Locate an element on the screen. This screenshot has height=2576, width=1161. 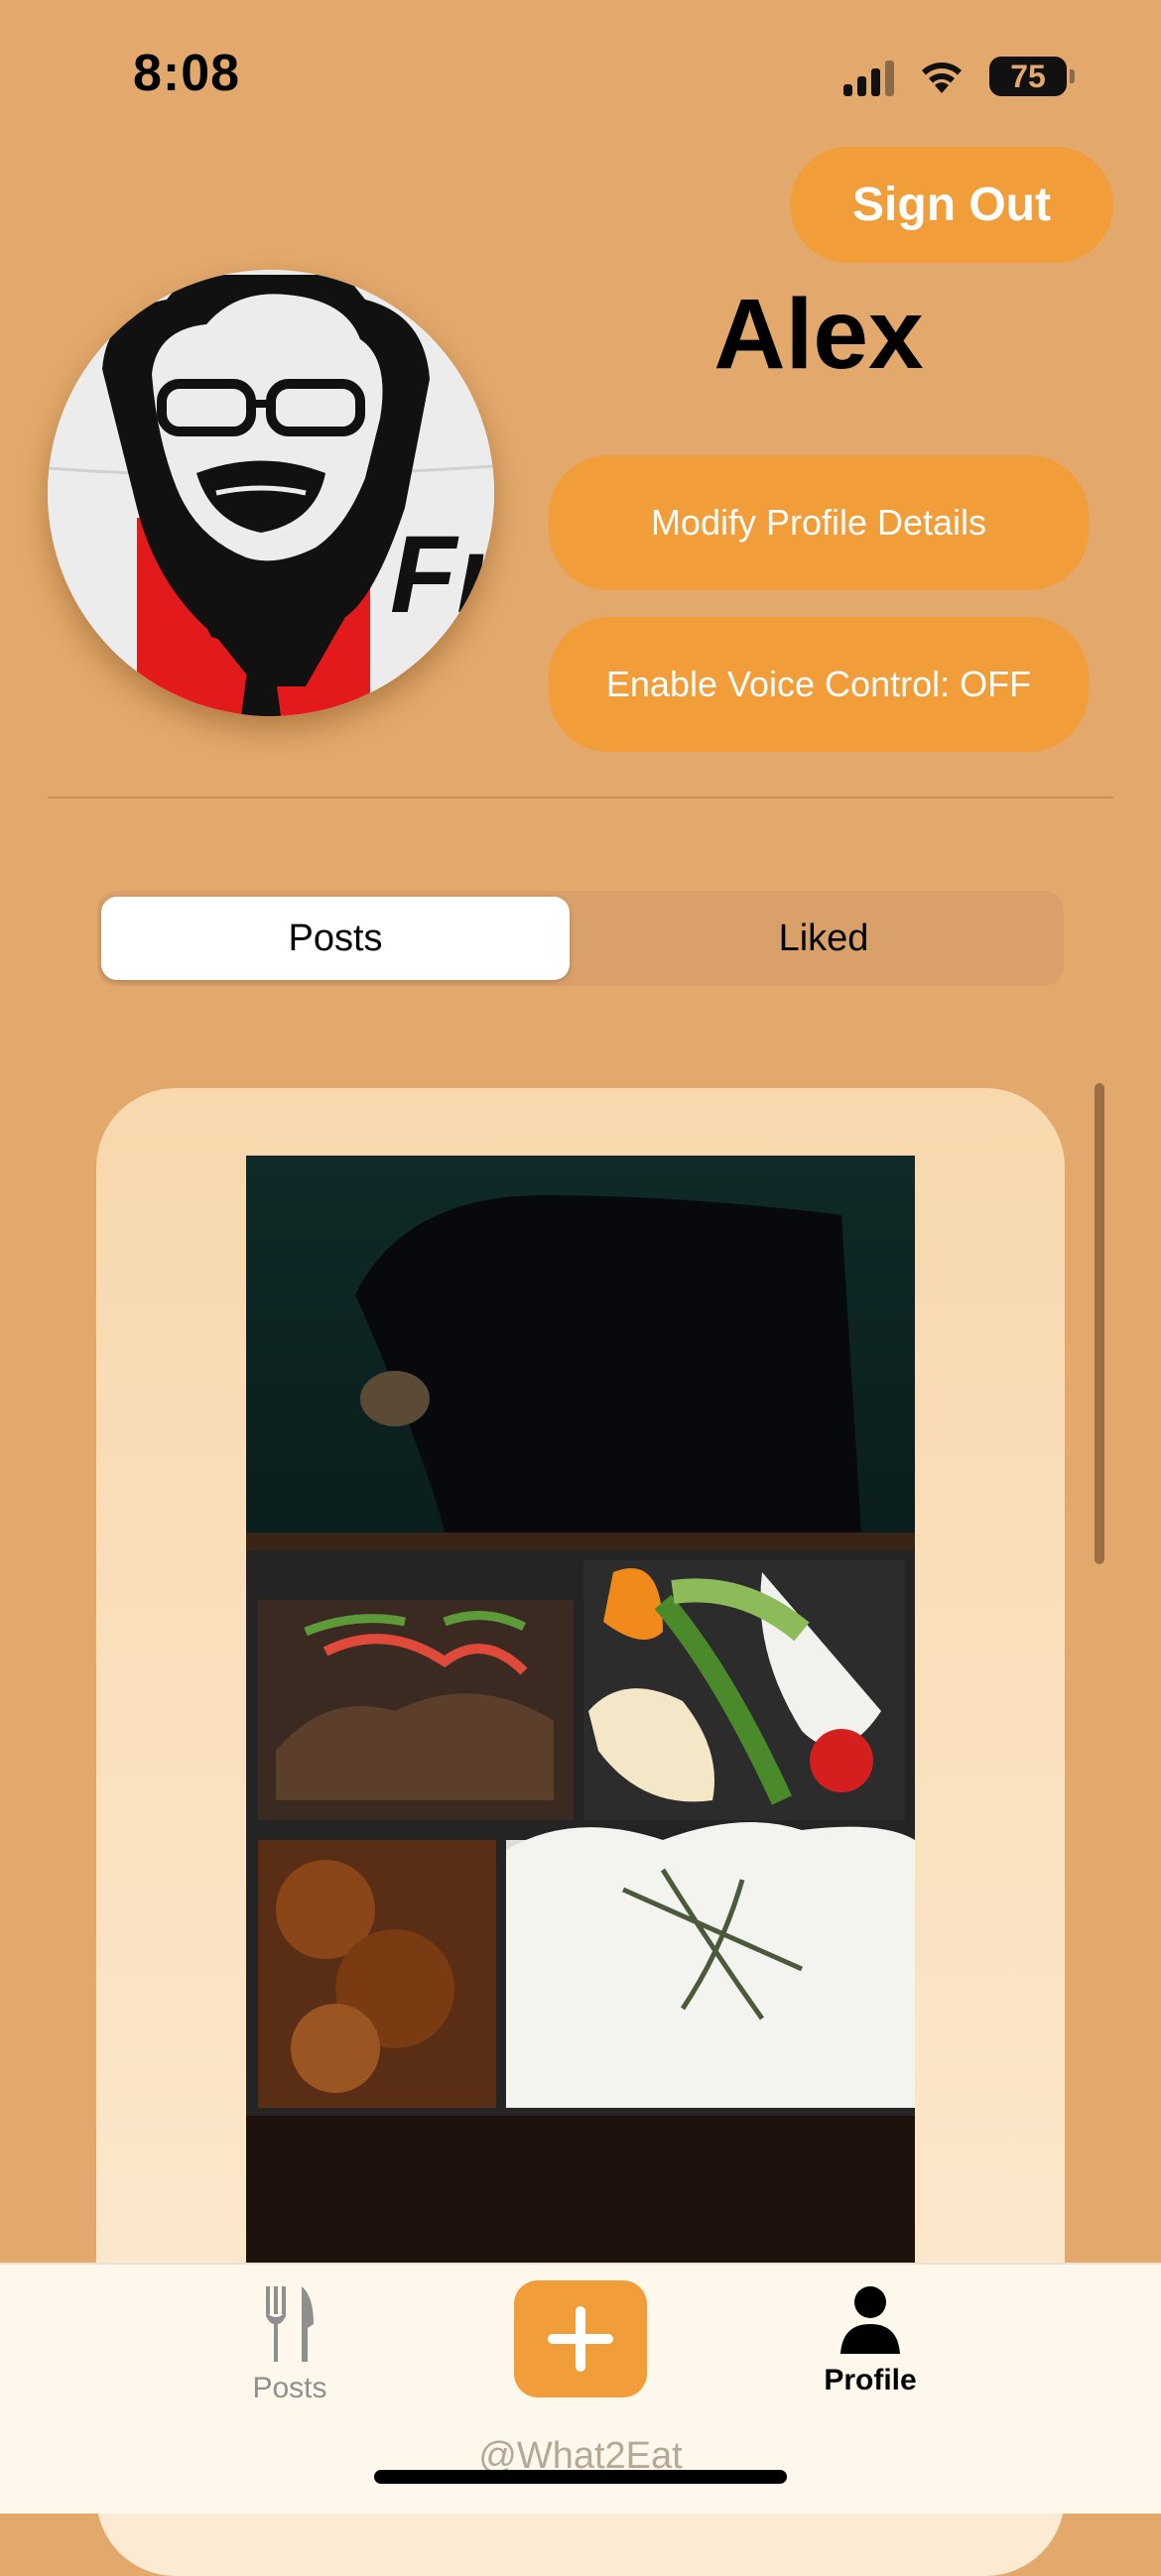
tab-profile-label: Profile is located at coordinates (871, 2380).